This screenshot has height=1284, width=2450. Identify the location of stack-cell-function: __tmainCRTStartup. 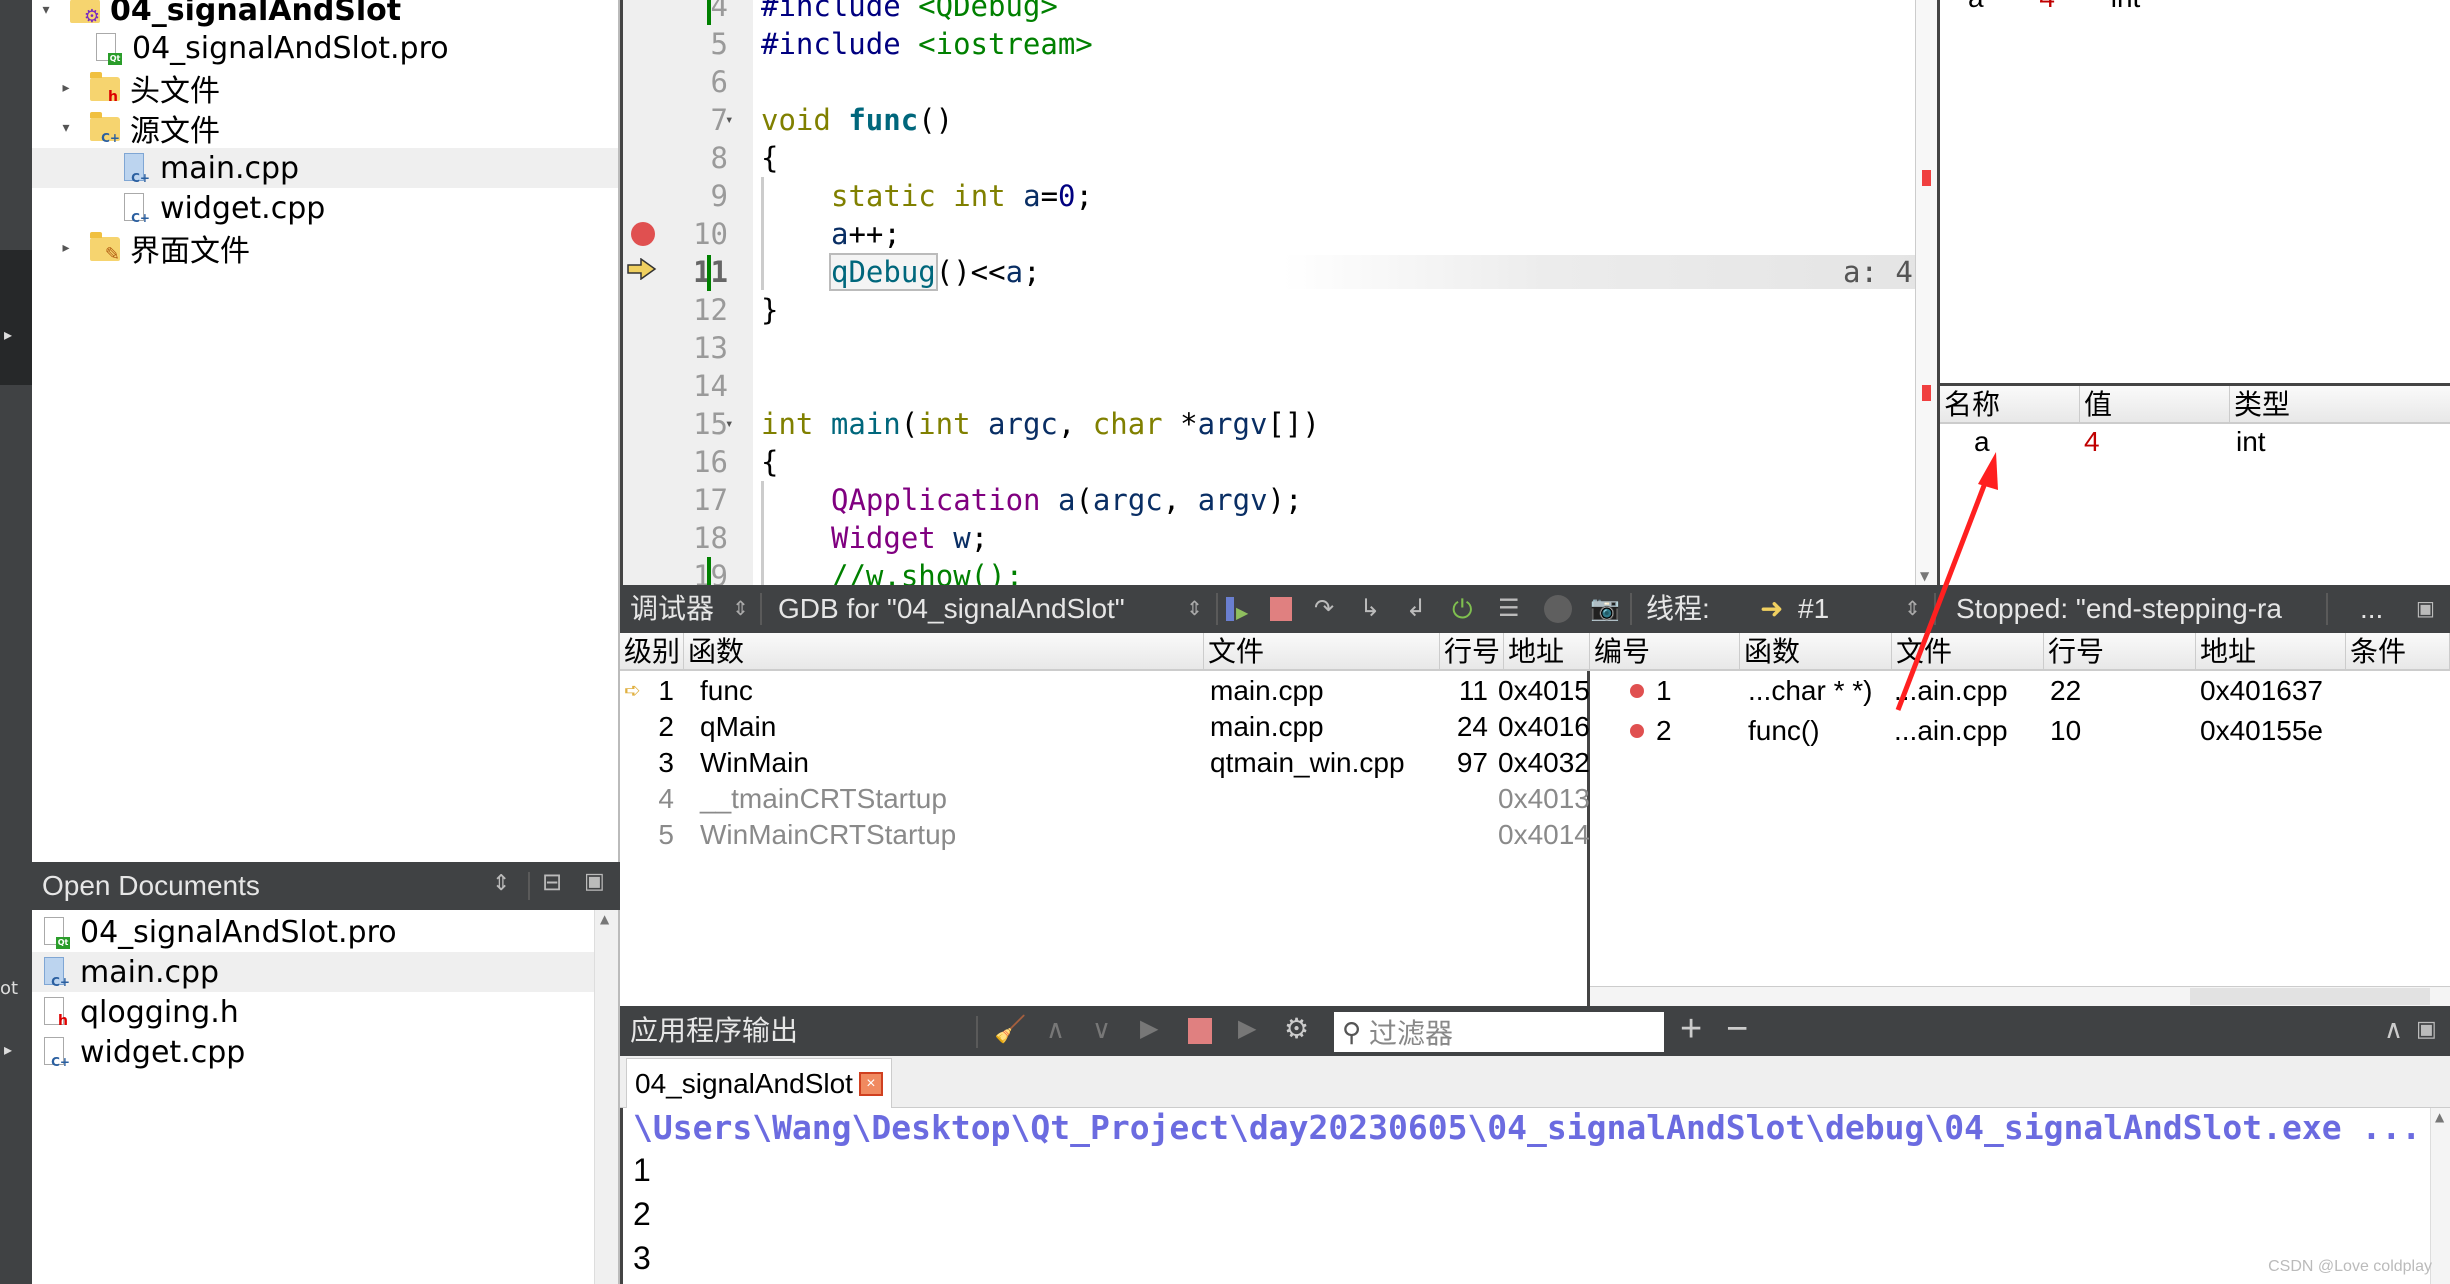
(950, 799).